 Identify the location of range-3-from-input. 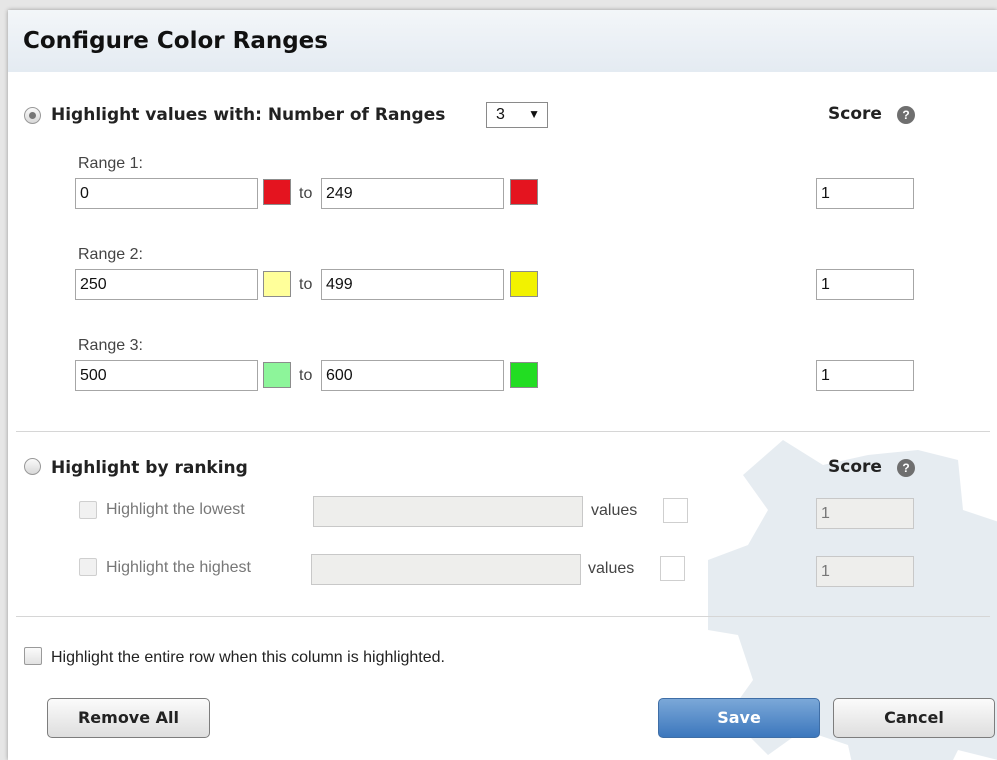
(166, 375).